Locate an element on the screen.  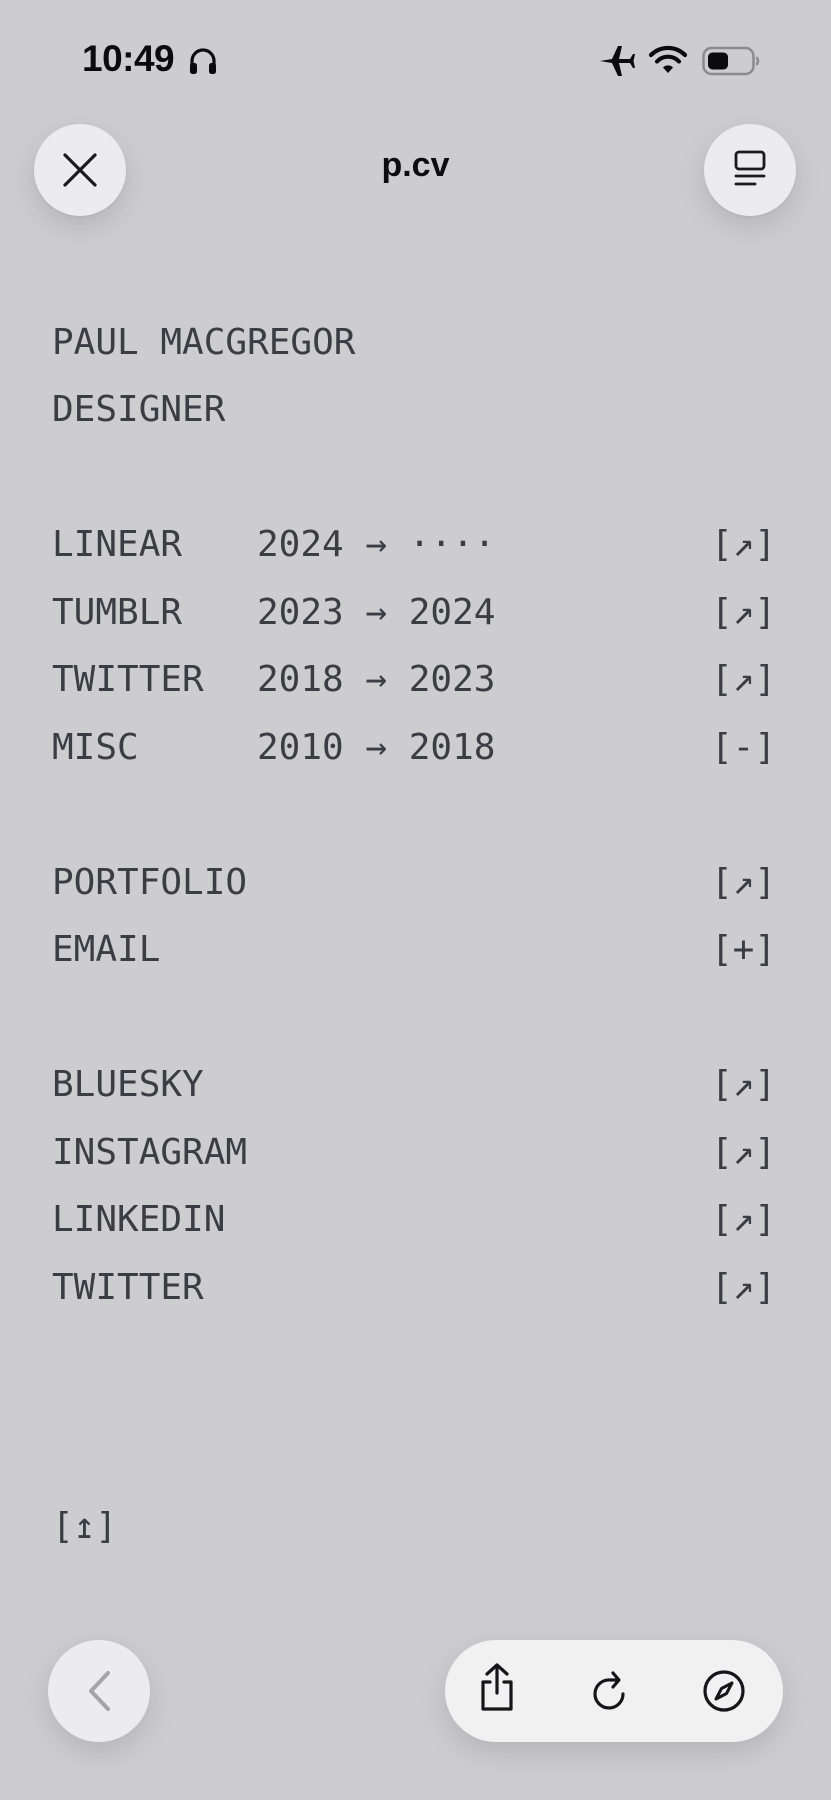
company-name: LINEAR is located at coordinates (117, 544).